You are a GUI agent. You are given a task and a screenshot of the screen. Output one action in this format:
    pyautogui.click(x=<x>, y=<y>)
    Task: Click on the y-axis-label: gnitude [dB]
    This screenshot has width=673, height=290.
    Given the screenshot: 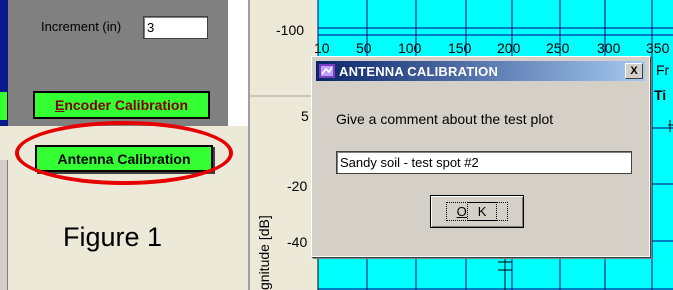 What is the action you would take?
    pyautogui.click(x=264, y=252)
    